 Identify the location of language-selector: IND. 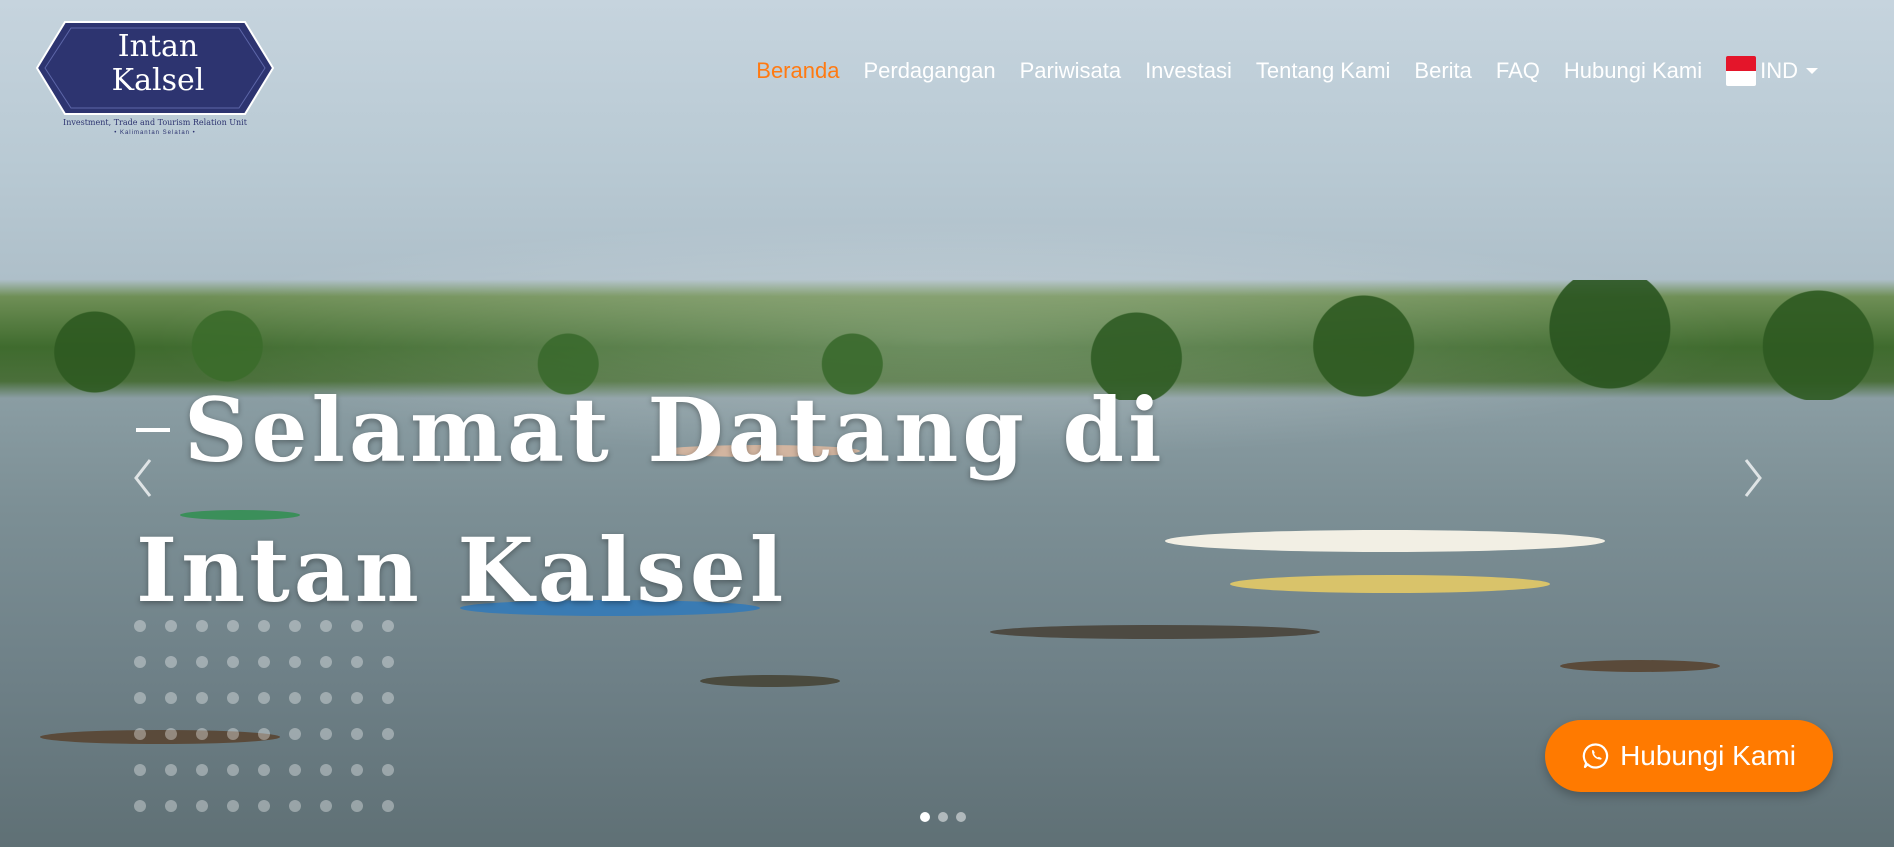
(1772, 71).